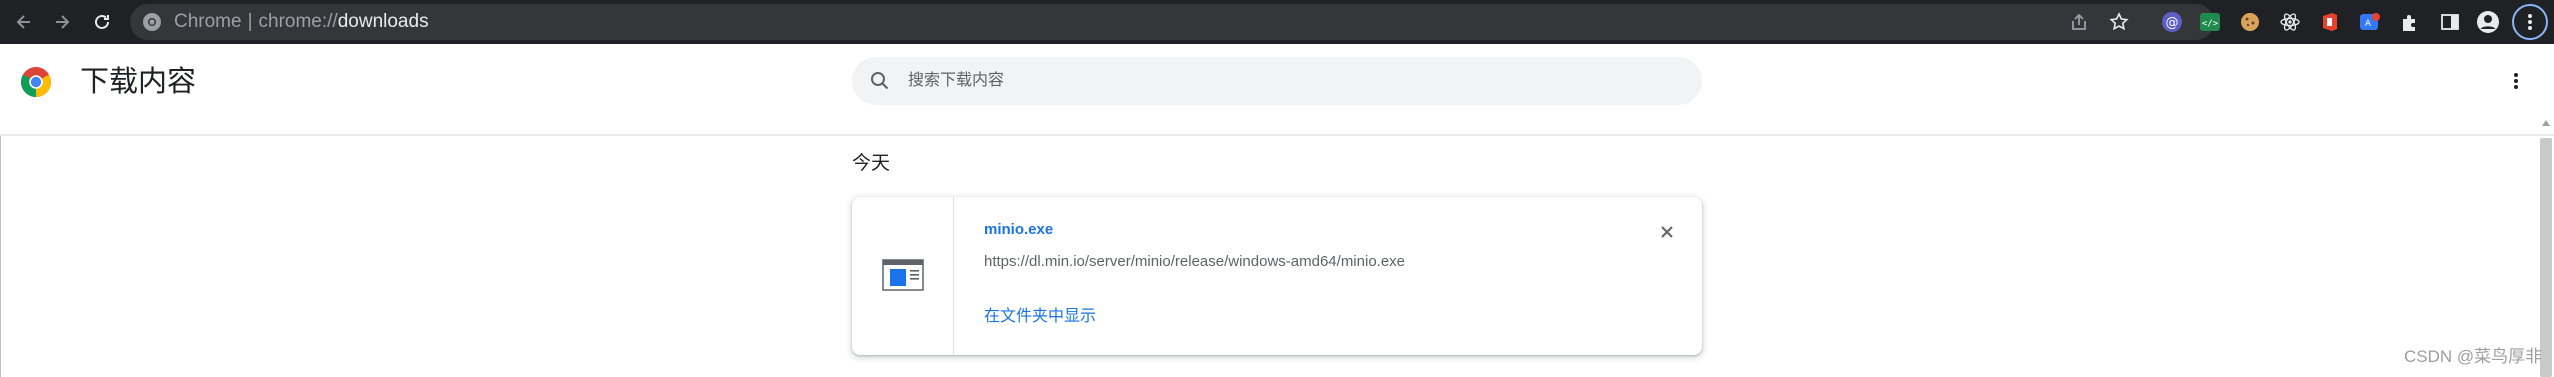 The width and height of the screenshot is (2554, 377). I want to click on search-box, so click(1277, 81).